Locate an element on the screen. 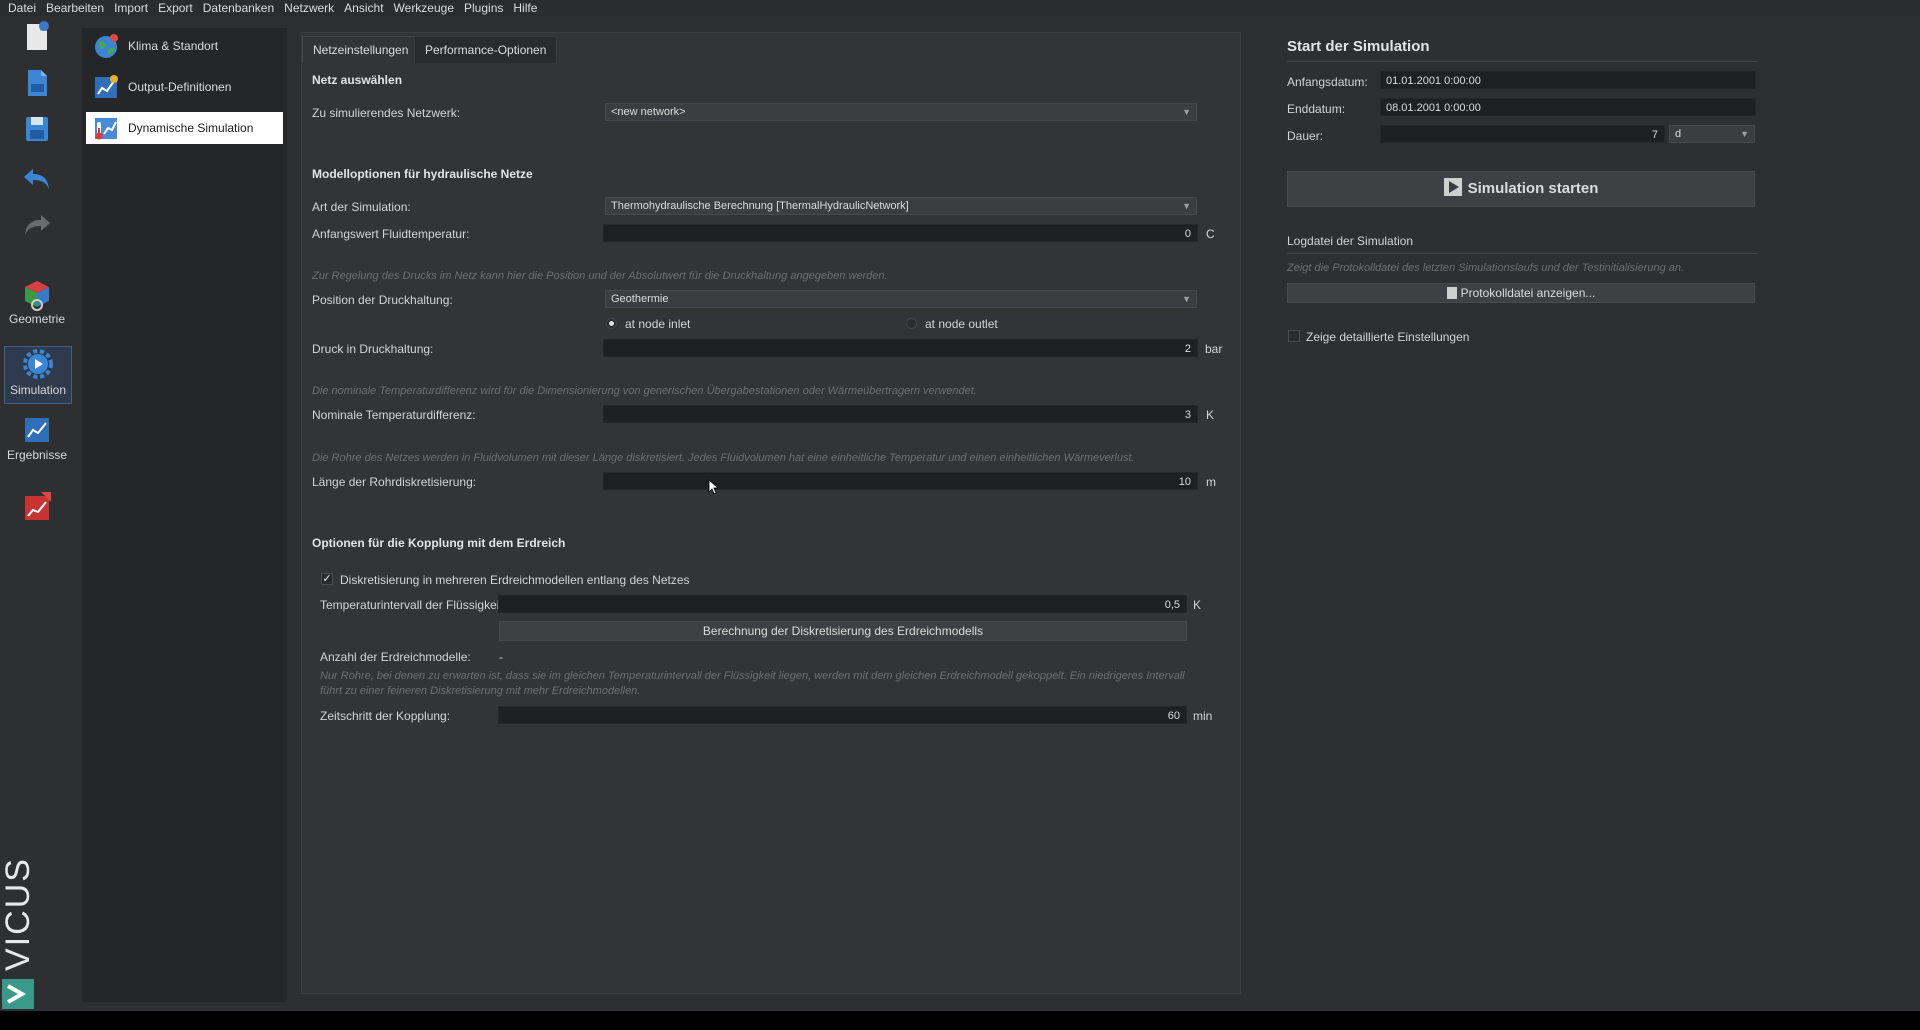  geometry-button: Geometrie is located at coordinates (37, 306).